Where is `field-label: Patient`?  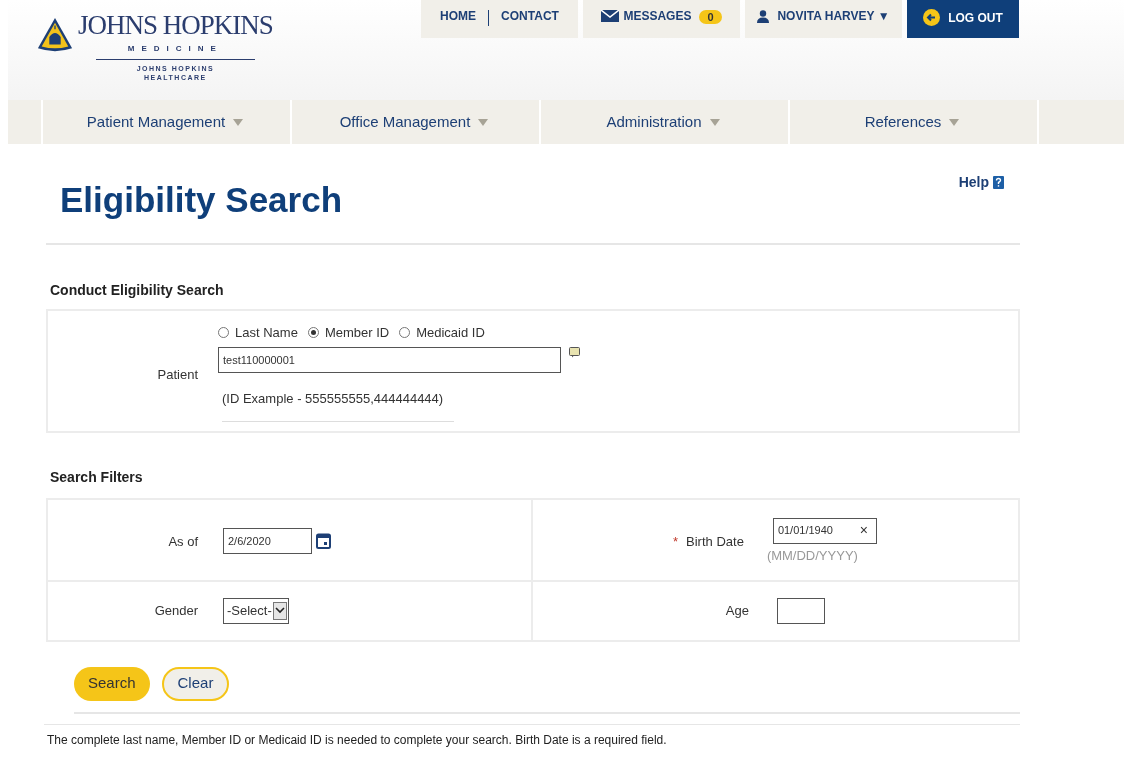 field-label: Patient is located at coordinates (177, 374).